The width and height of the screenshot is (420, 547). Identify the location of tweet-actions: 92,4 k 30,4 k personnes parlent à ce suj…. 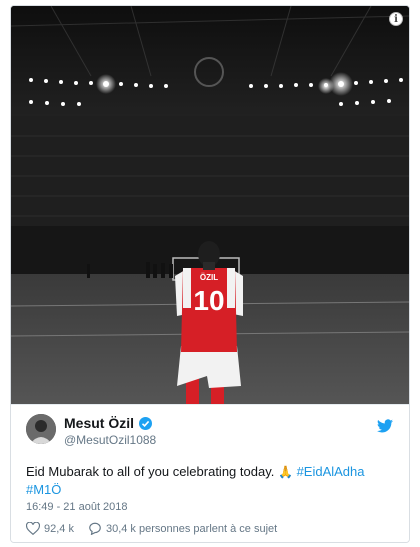
(151, 528).